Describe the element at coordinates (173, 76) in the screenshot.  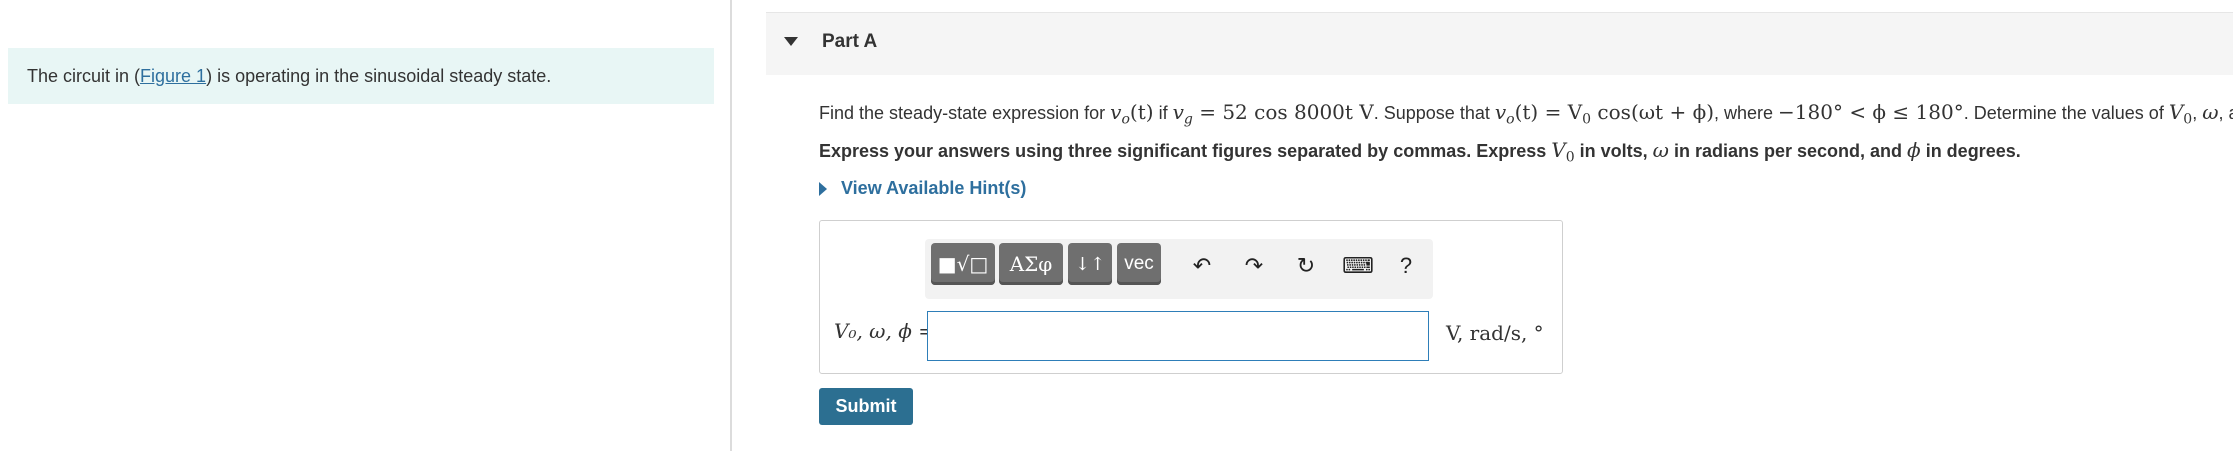
I see `figure-link: Figure 1` at that location.